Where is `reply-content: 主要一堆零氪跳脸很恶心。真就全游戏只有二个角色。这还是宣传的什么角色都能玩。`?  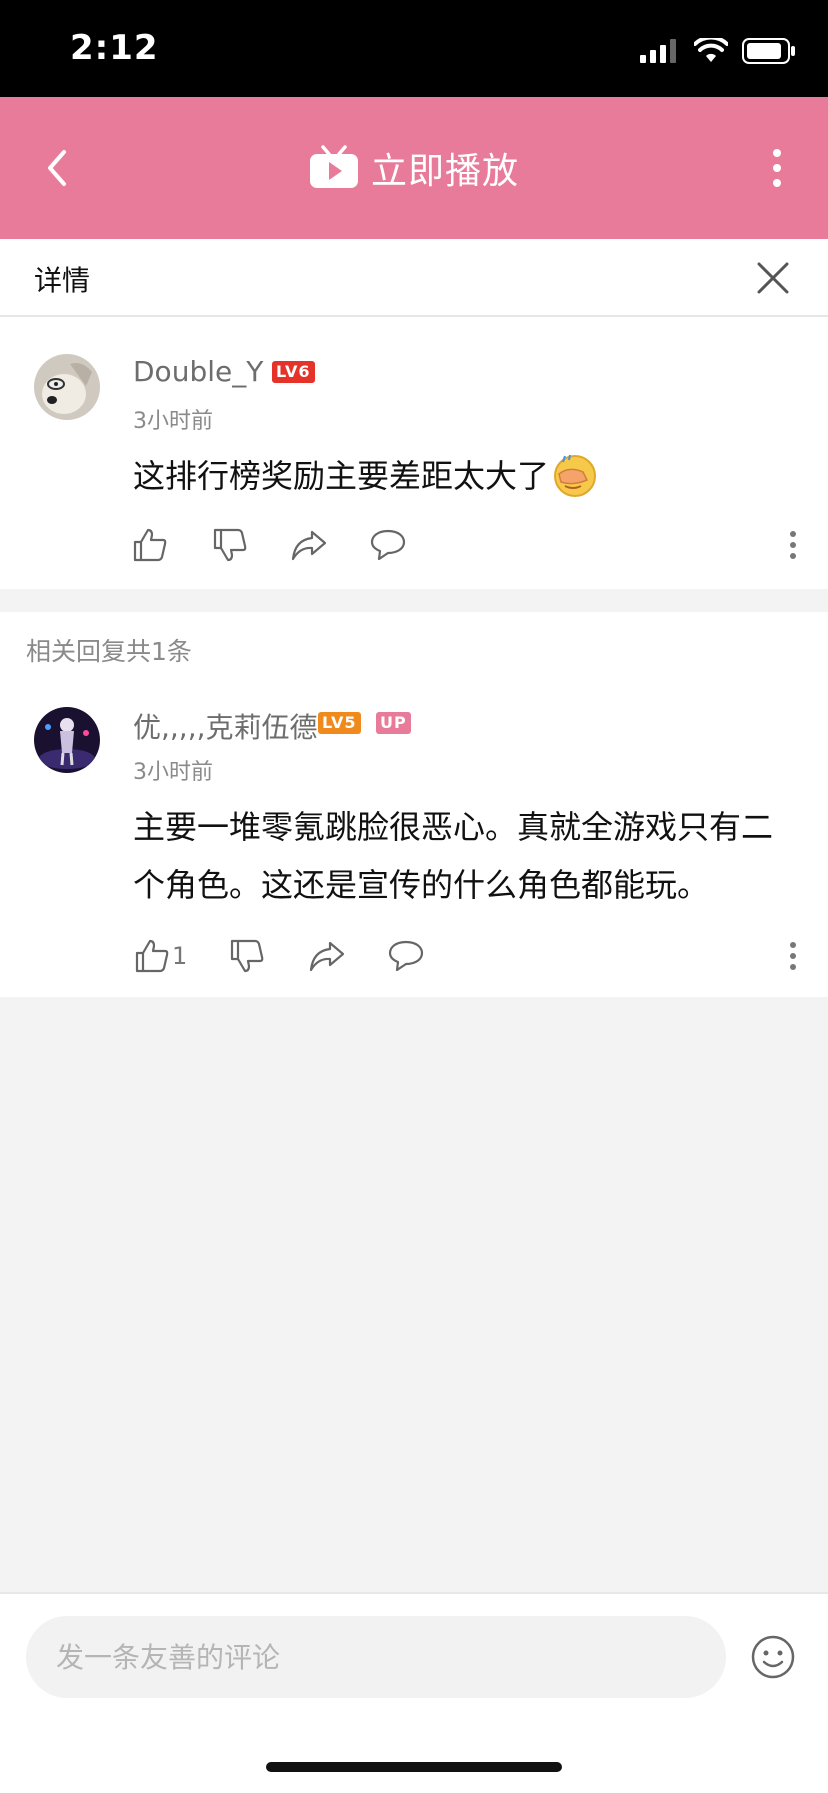 reply-content: 主要一堆零氪跳脸很恶心。真就全游戏只有二个角色。这还是宣传的什么角色都能玩。 is located at coordinates (453, 856).